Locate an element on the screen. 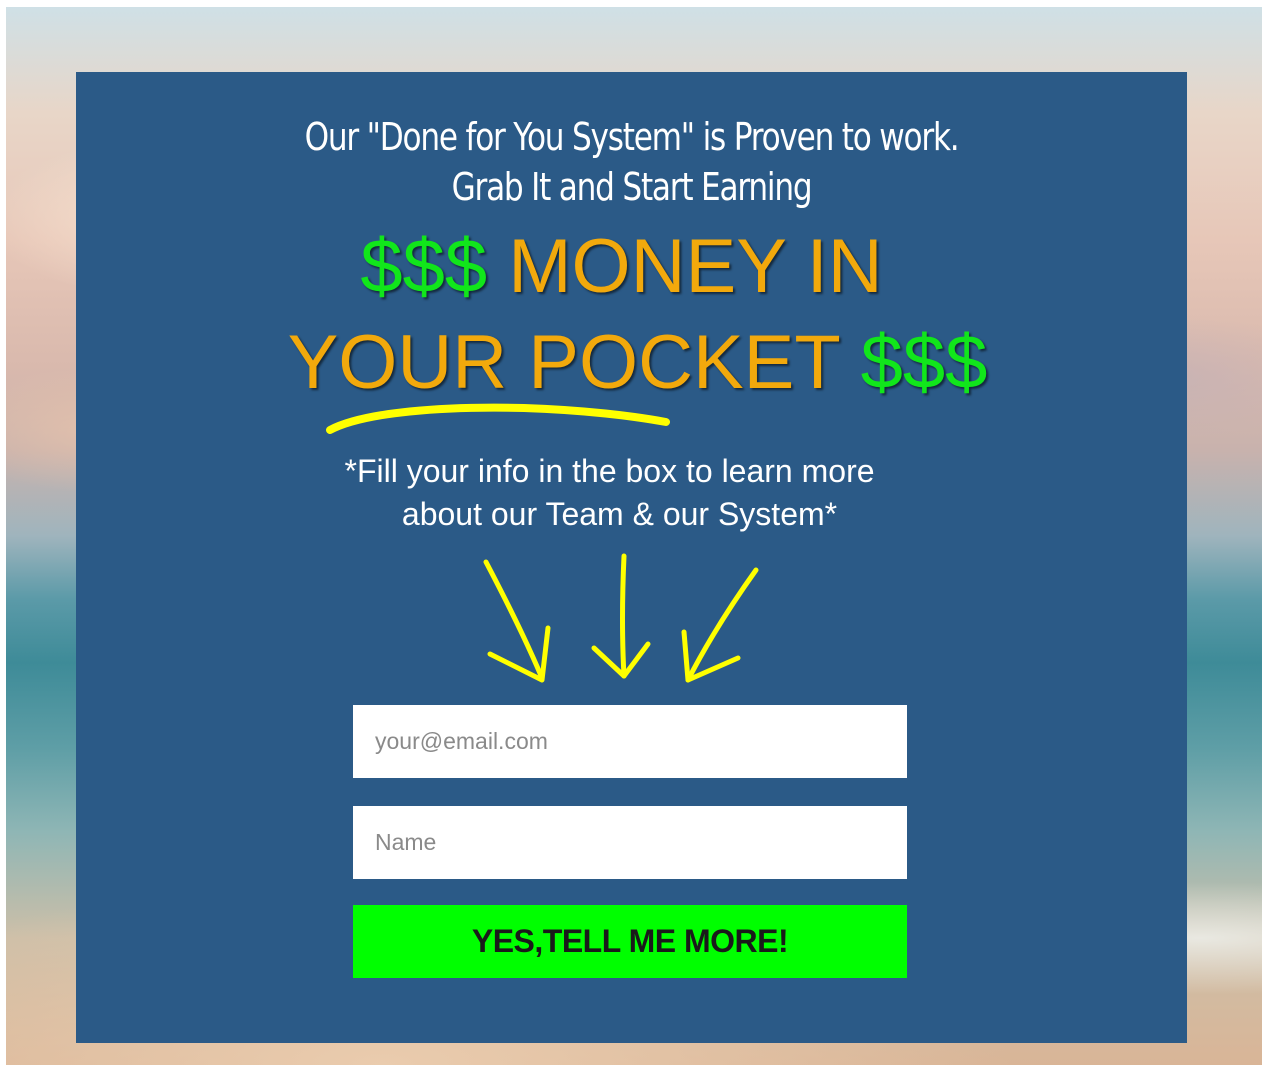 Image resolution: width=1265 pixels, height=1068 pixels. three-down-arrows-icon is located at coordinates (621, 618).